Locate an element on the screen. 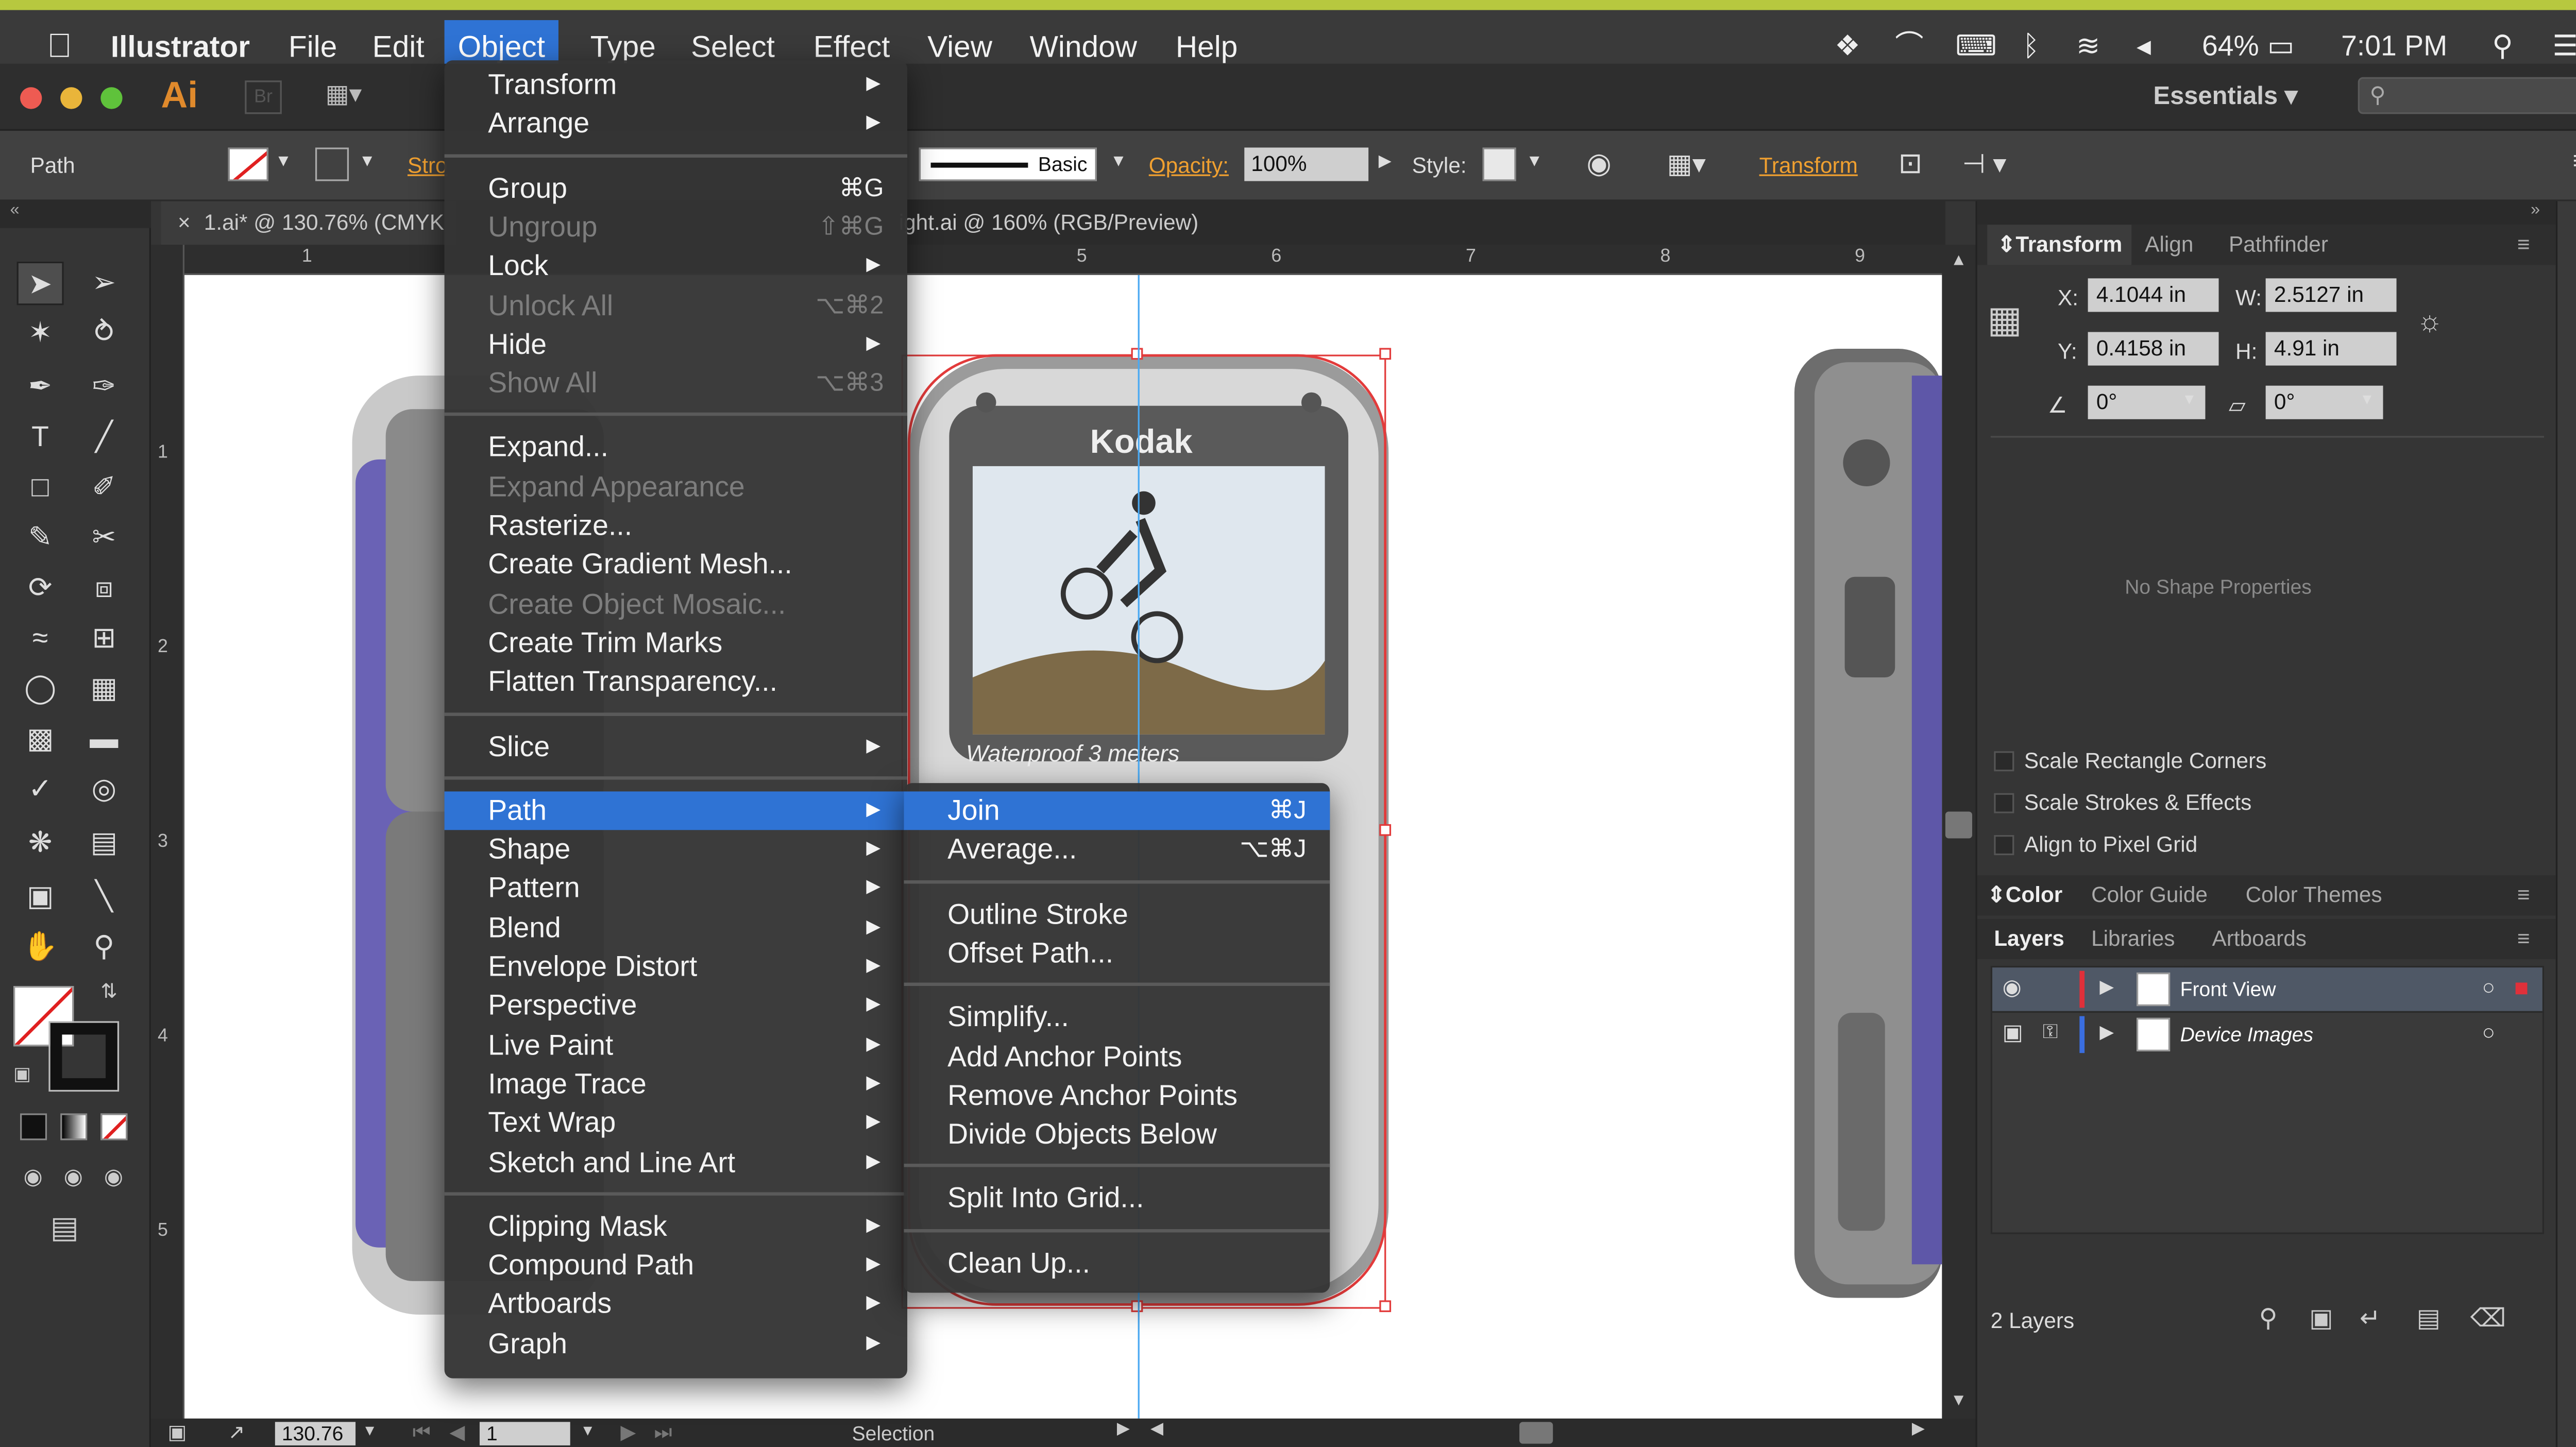 This screenshot has height=1447, width=2576. curvature-tool-icon: ✑ is located at coordinates (103, 388).